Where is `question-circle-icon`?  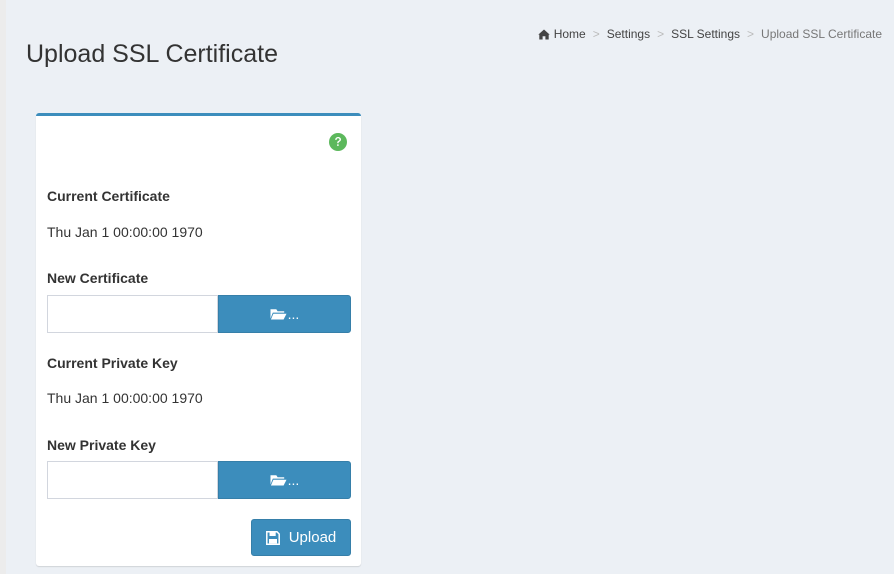
question-circle-icon is located at coordinates (338, 142).